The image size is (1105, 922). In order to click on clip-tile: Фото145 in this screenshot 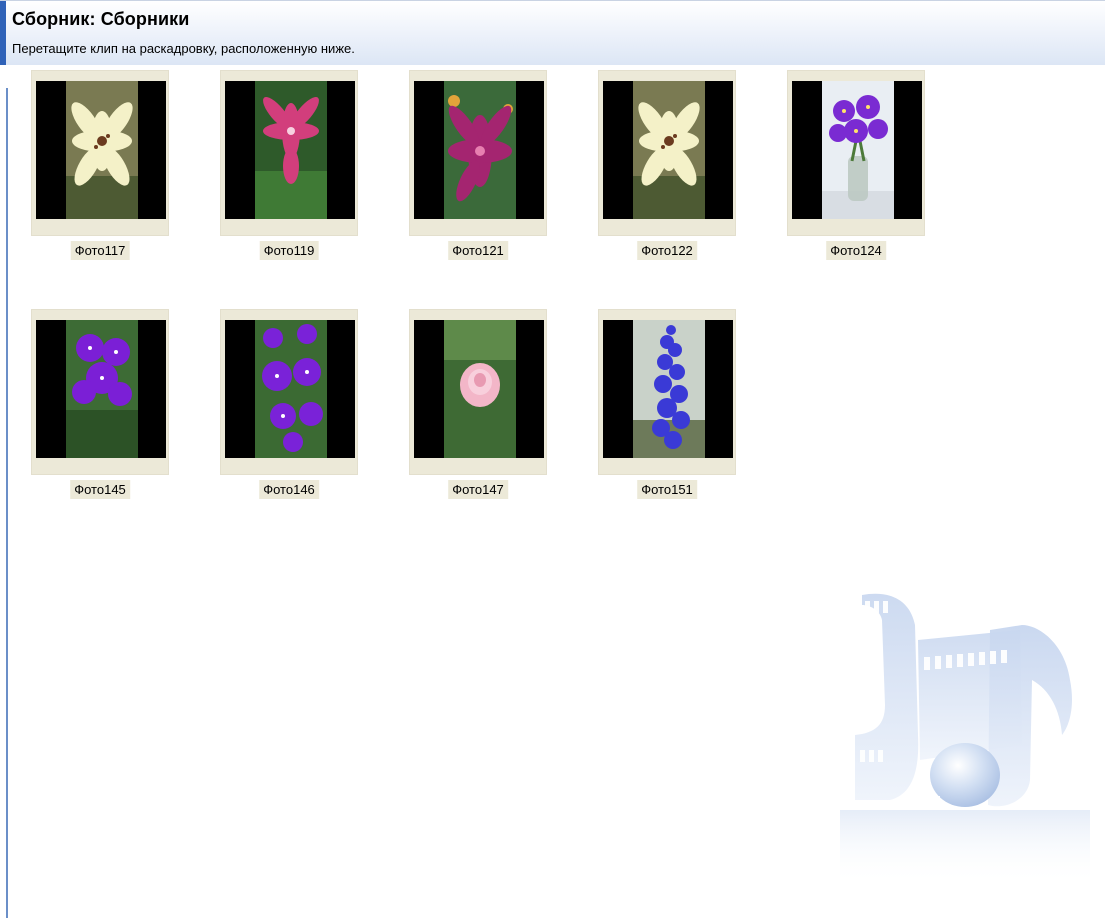, I will do `click(100, 408)`.